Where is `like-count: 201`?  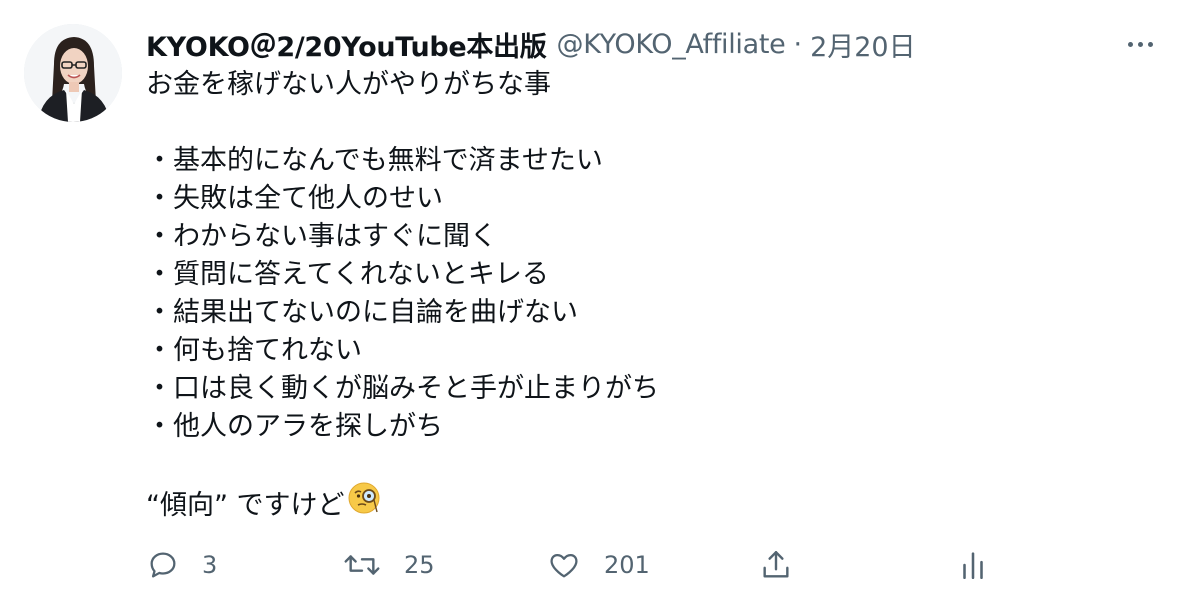
like-count: 201 is located at coordinates (627, 565).